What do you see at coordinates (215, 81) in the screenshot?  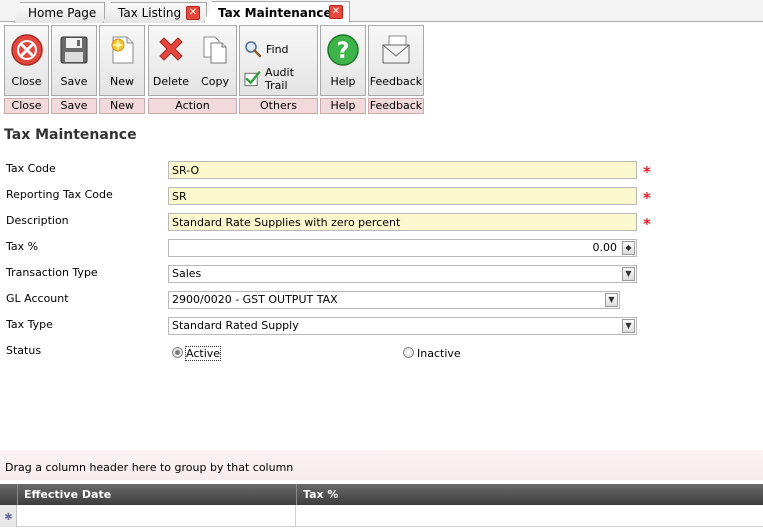 I see `copy-button-label: Copy` at bounding box center [215, 81].